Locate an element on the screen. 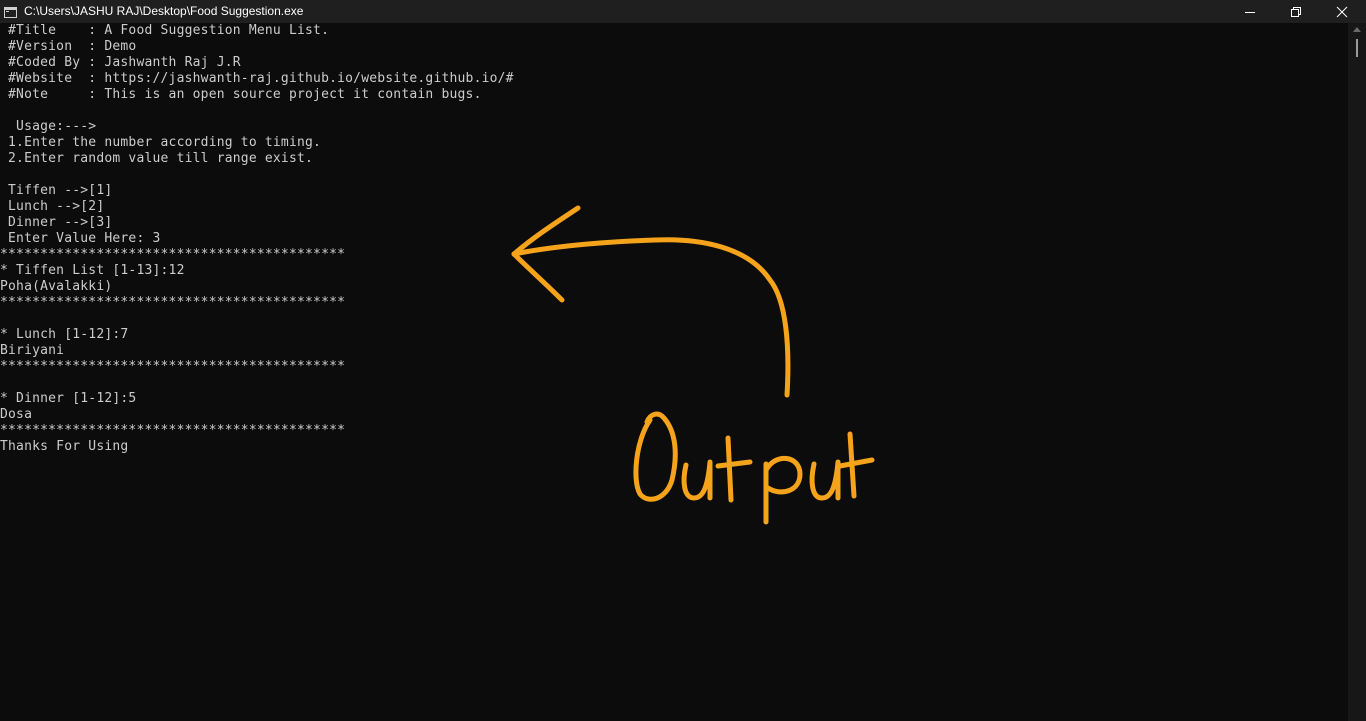 This screenshot has height=721, width=1366. console-line: 2.Enter random value till range exist. is located at coordinates (157, 158).